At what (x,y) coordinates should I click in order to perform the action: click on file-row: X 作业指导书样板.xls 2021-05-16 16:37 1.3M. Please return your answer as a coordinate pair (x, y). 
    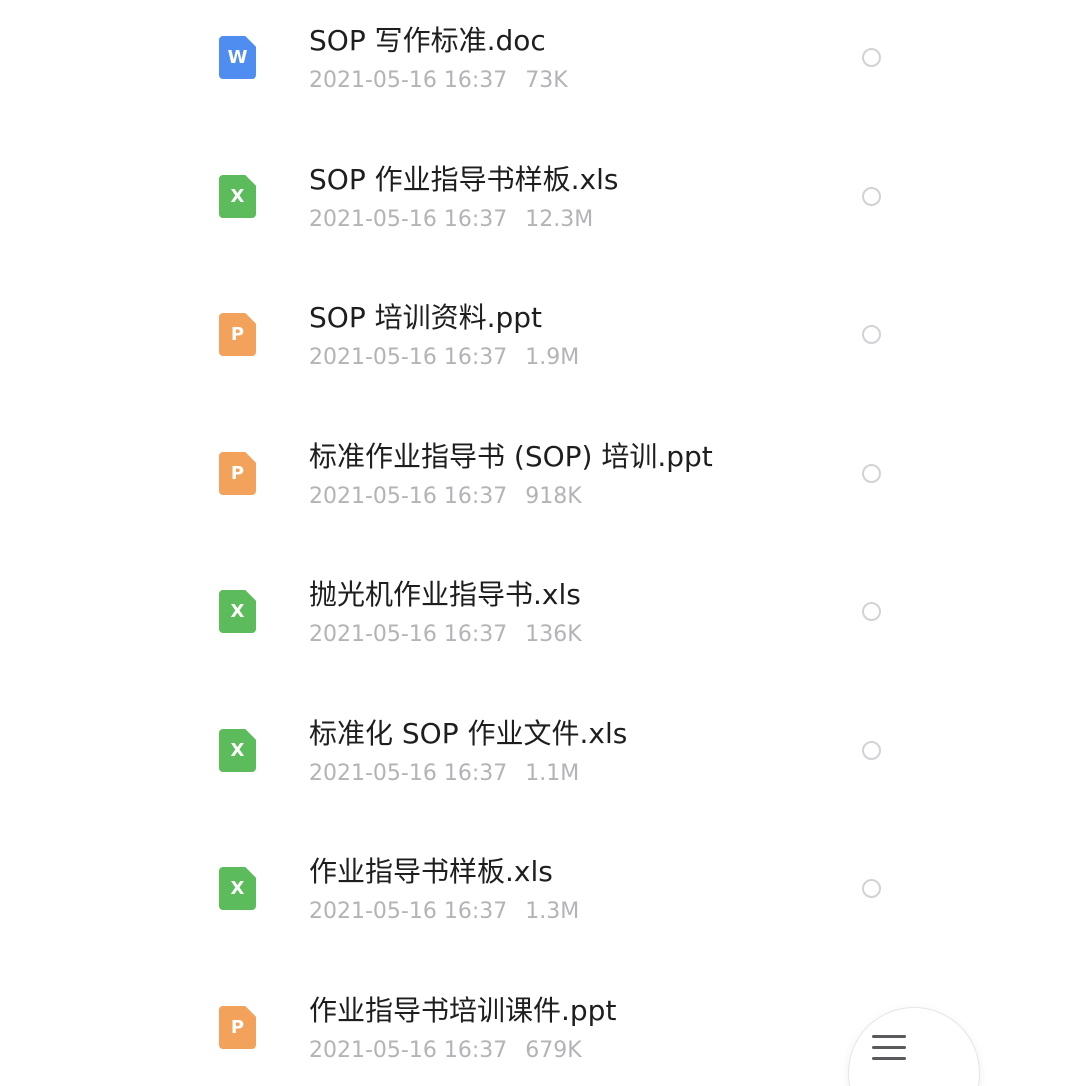
    Looking at the image, I should click on (543, 900).